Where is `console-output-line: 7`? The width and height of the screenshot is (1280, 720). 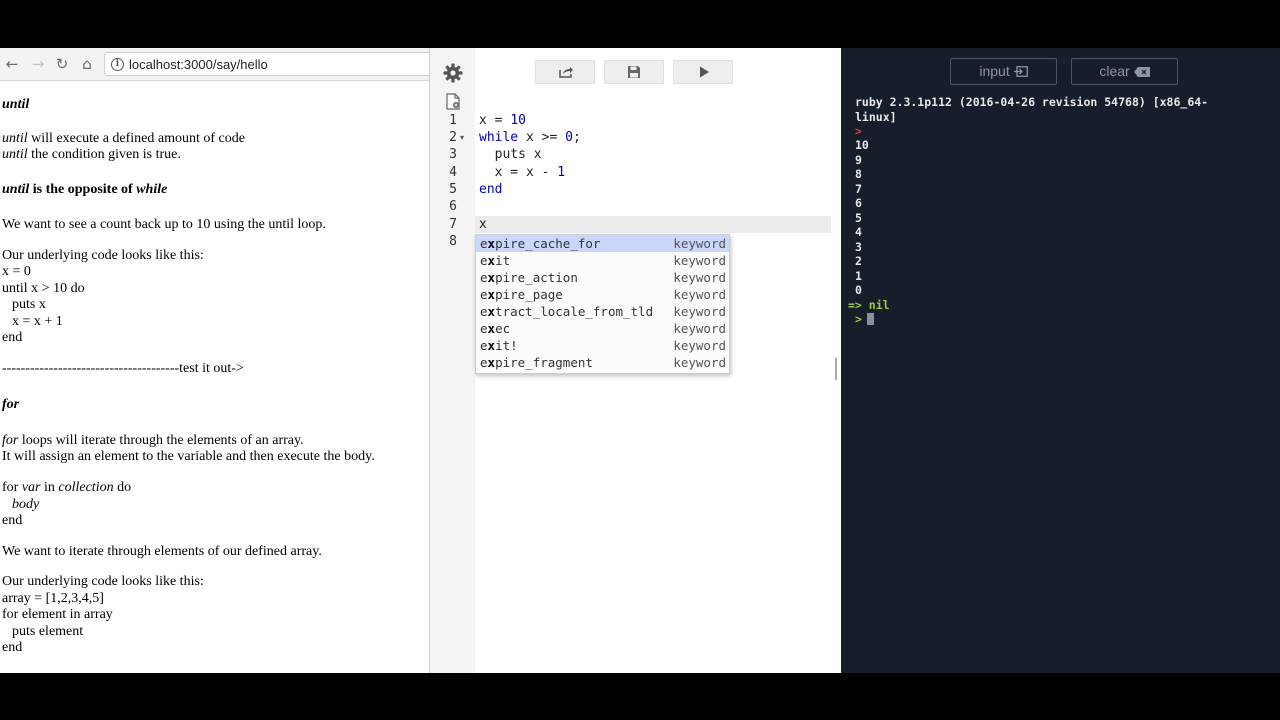 console-output-line: 7 is located at coordinates (858, 189).